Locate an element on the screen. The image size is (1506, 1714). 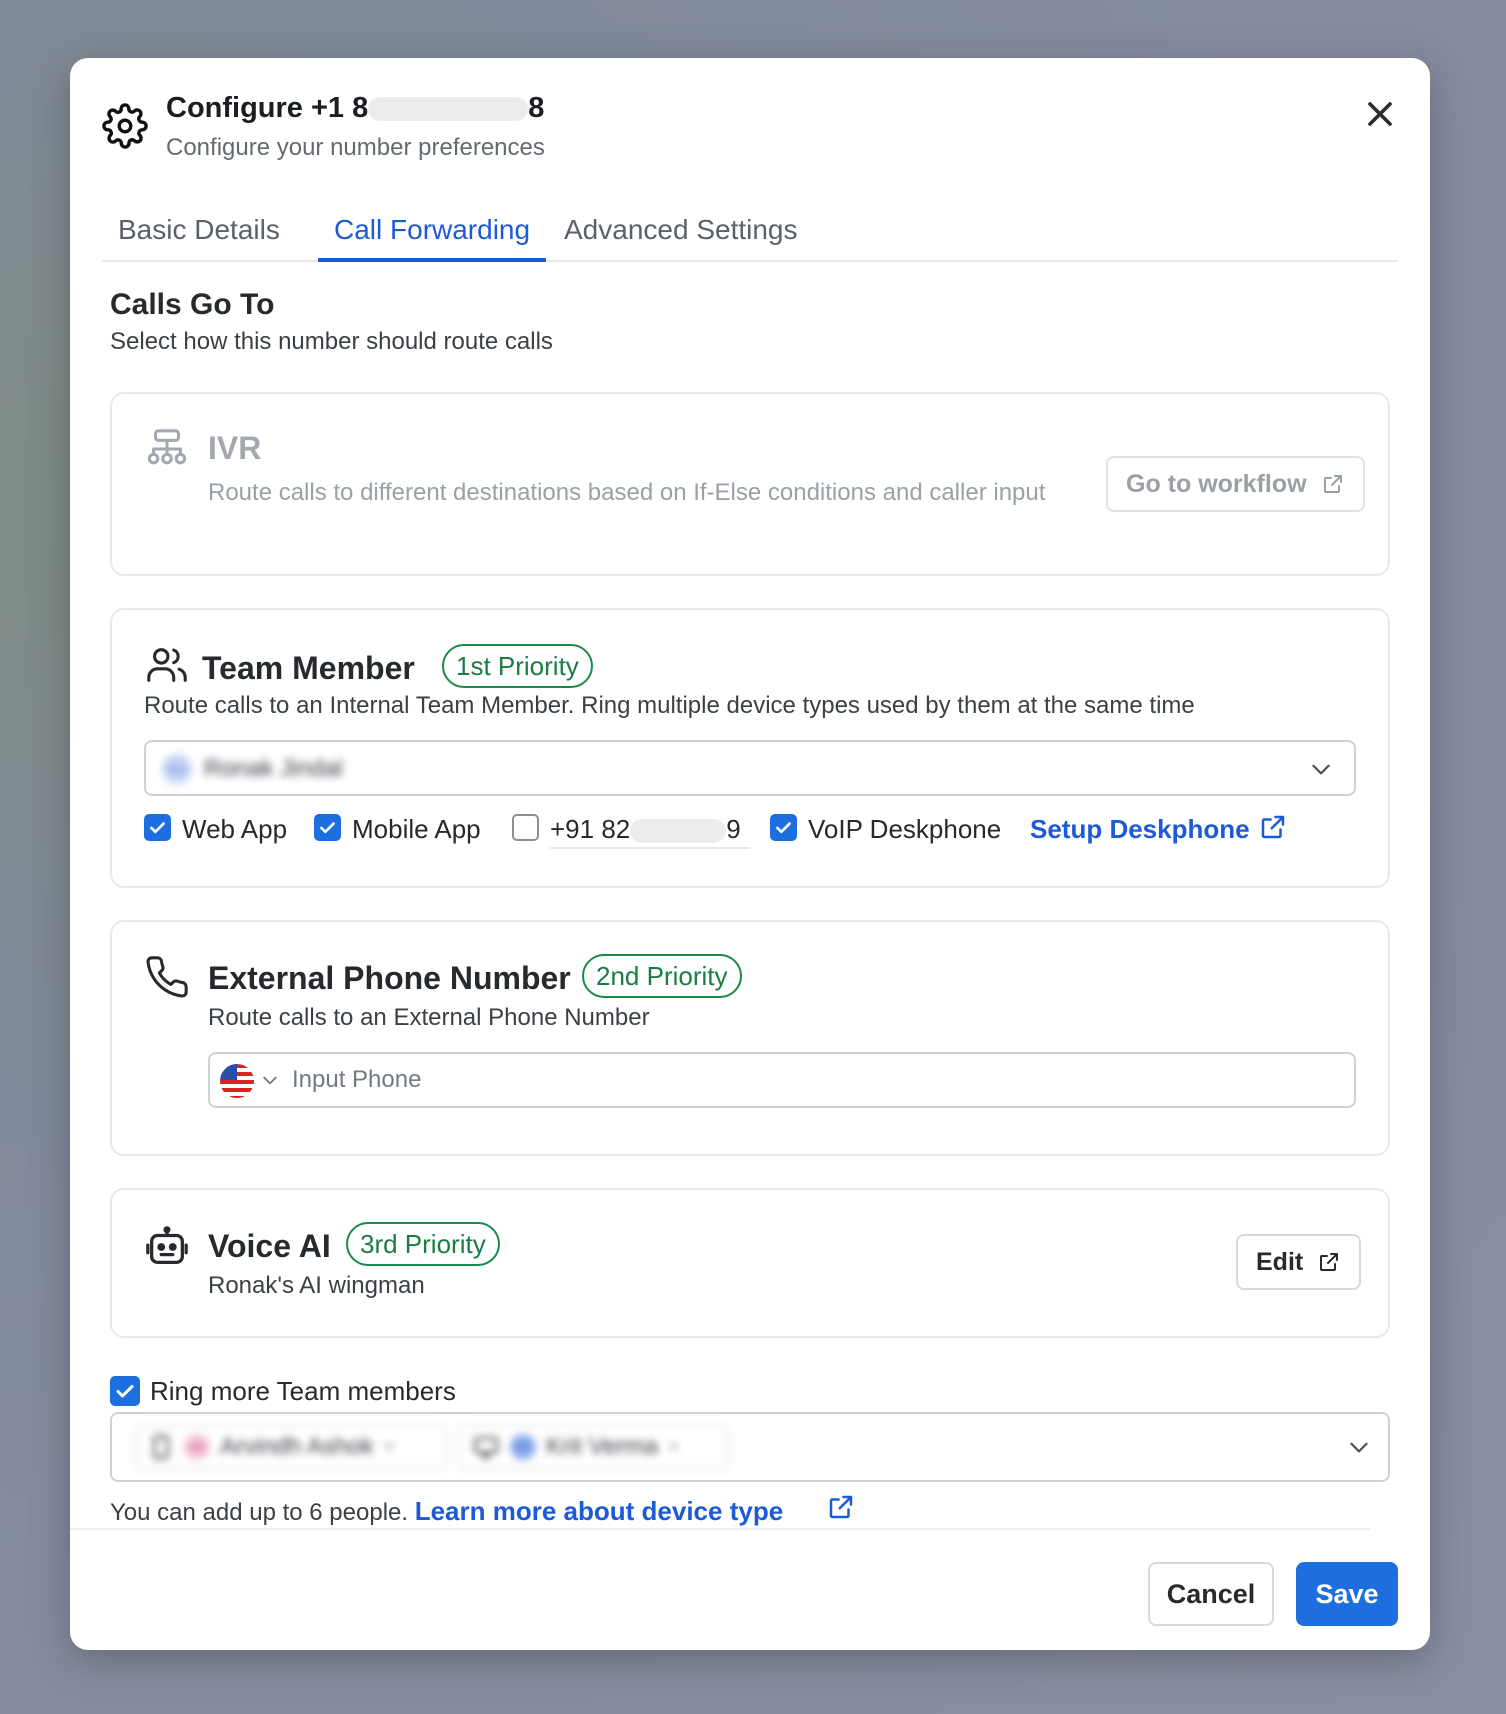
member-name: Krit Verma is located at coordinates (602, 1446).